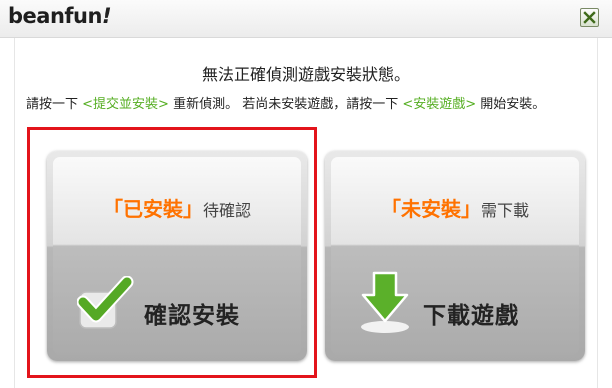 This screenshot has height=388, width=612. Describe the element at coordinates (430, 209) in the screenshot. I see `not-installed-status-word: 未安裝` at that location.